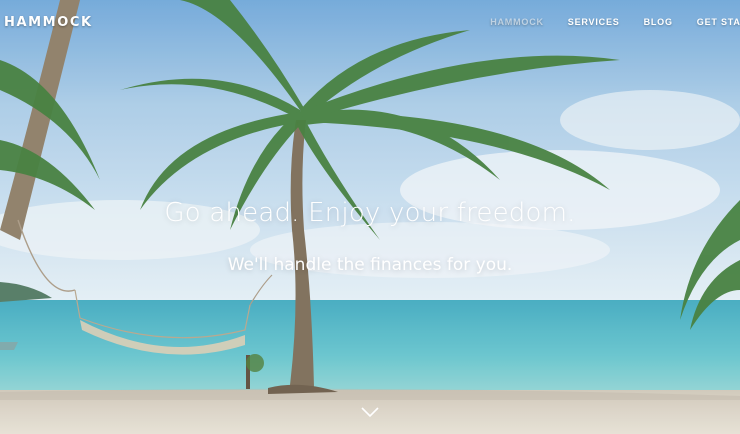  I want to click on chevron-down-icon, so click(370, 412).